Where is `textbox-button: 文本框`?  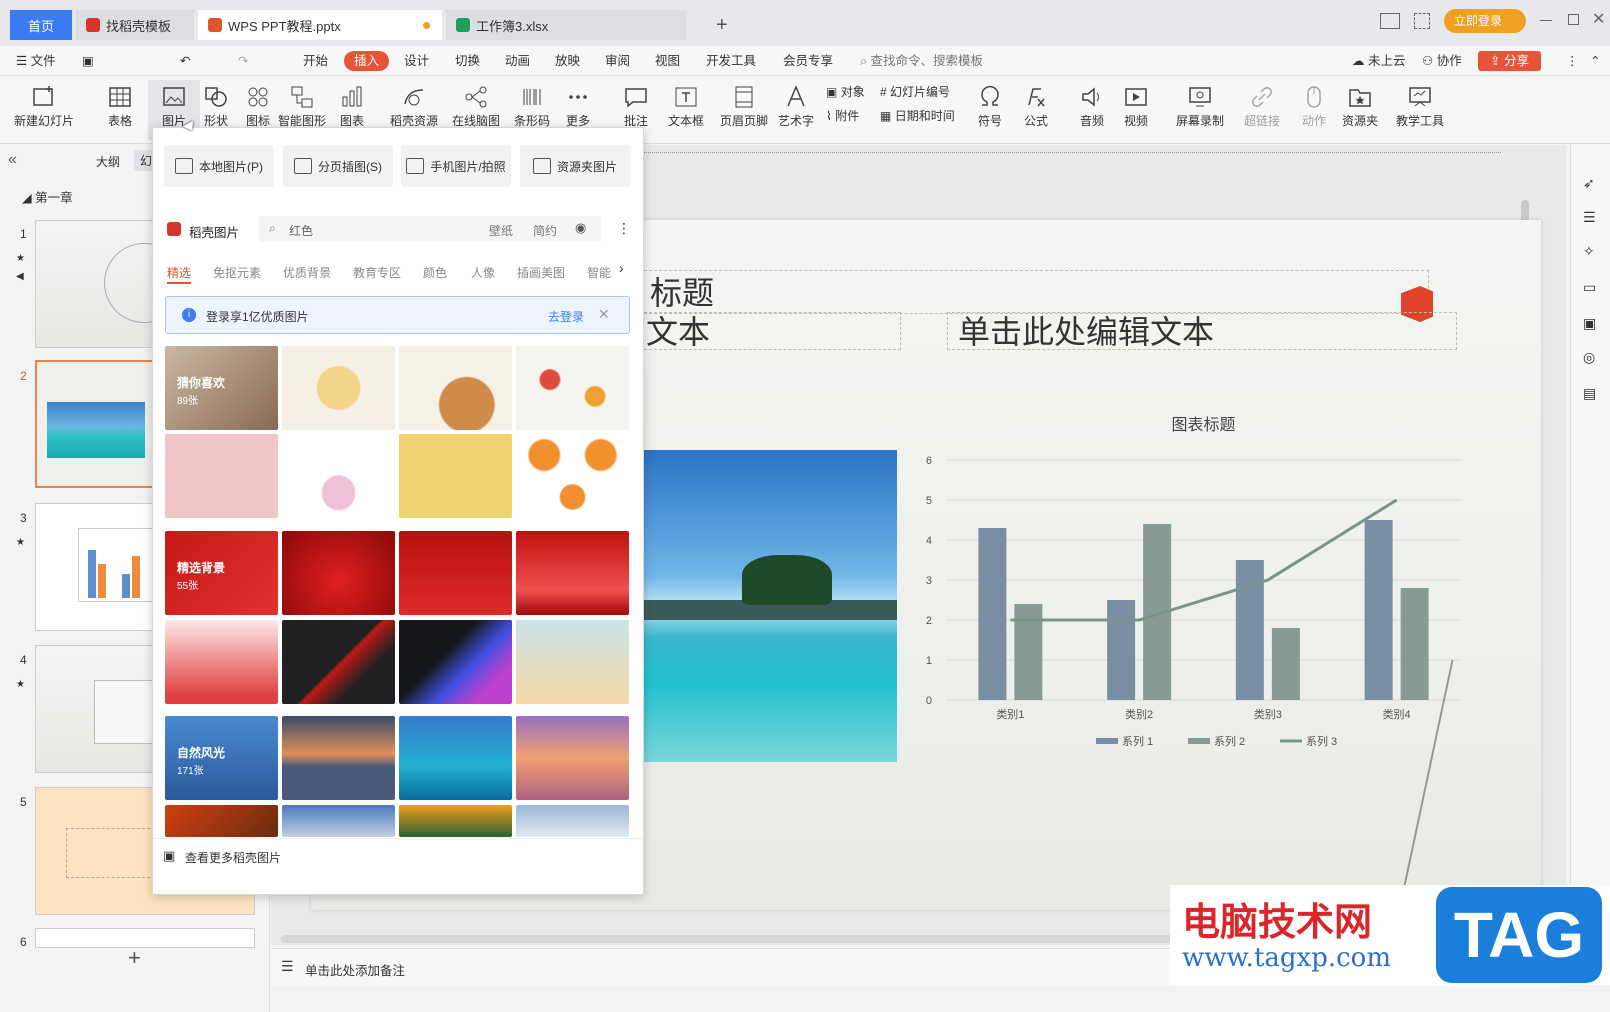 textbox-button: 文本框 is located at coordinates (686, 110).